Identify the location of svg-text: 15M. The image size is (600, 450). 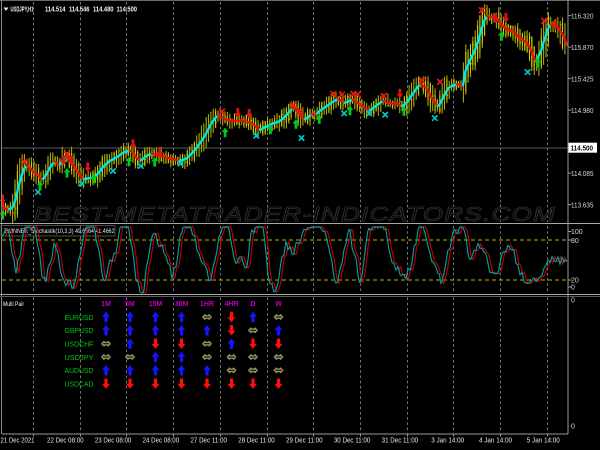
(156, 304).